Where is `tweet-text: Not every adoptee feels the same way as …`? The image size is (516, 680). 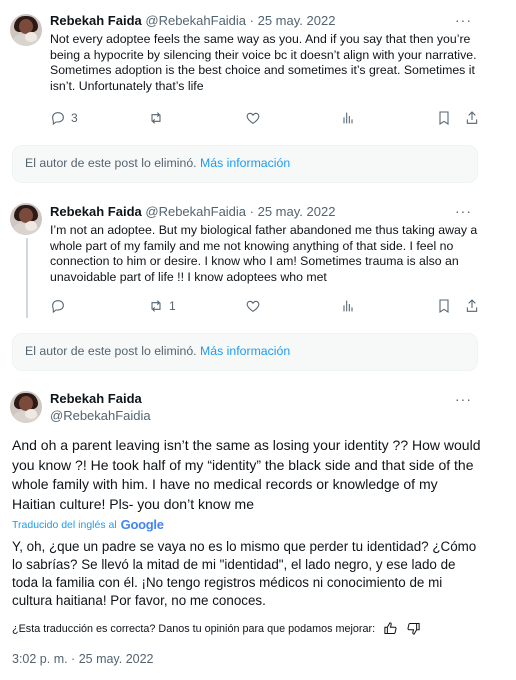
tweet-text: Not every adoptee feels the same way as … is located at coordinates (263, 63).